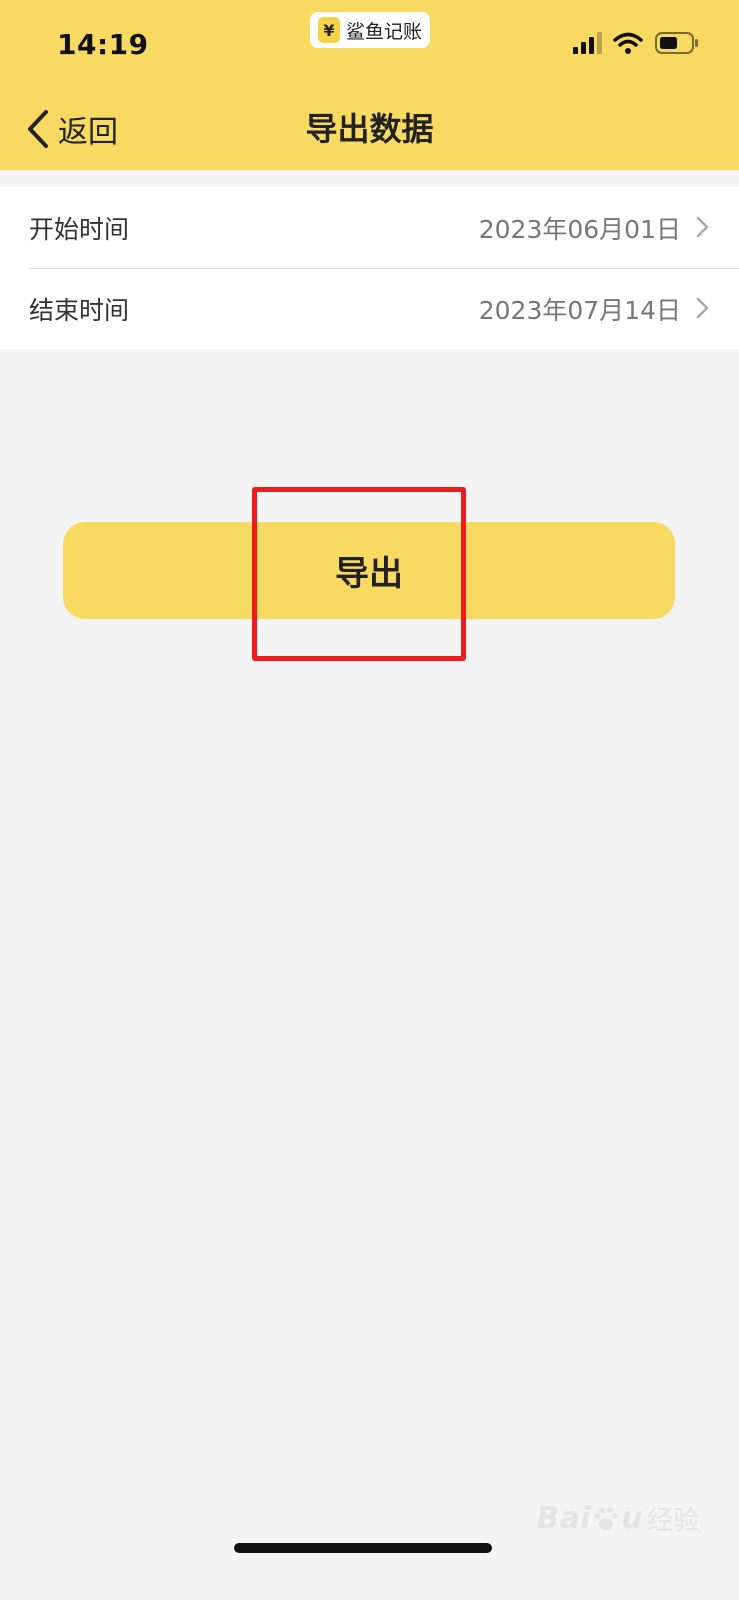 This screenshot has height=1600, width=739. Describe the element at coordinates (363, 1548) in the screenshot. I see `home-indicator` at that location.